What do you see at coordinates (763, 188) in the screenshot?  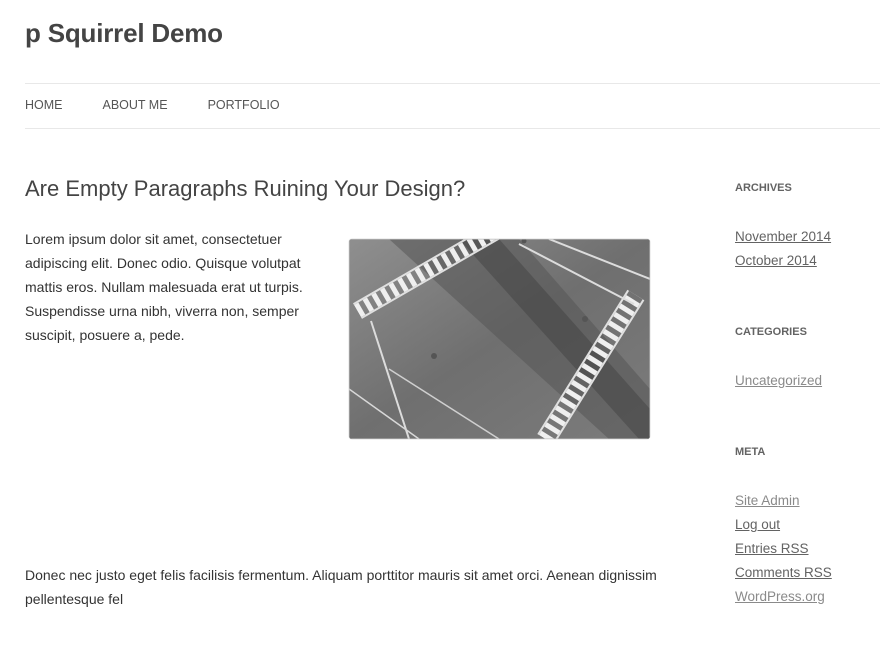 I see `archives-widget-title: ARCHIVES` at bounding box center [763, 188].